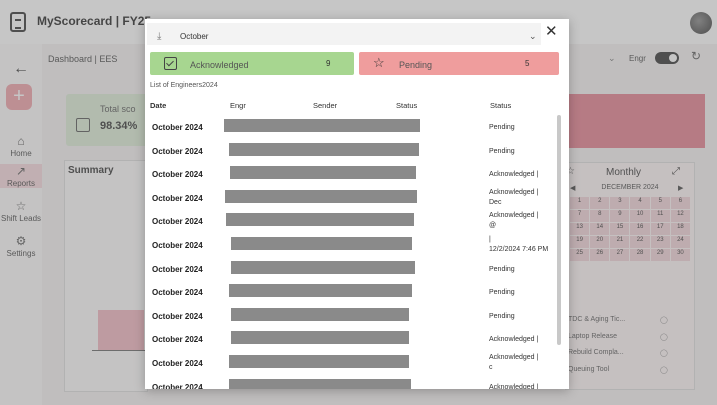 The height and width of the screenshot is (405, 717). I want to click on table-row: October 2024 Acknowledged | Dec, so click(350, 197).